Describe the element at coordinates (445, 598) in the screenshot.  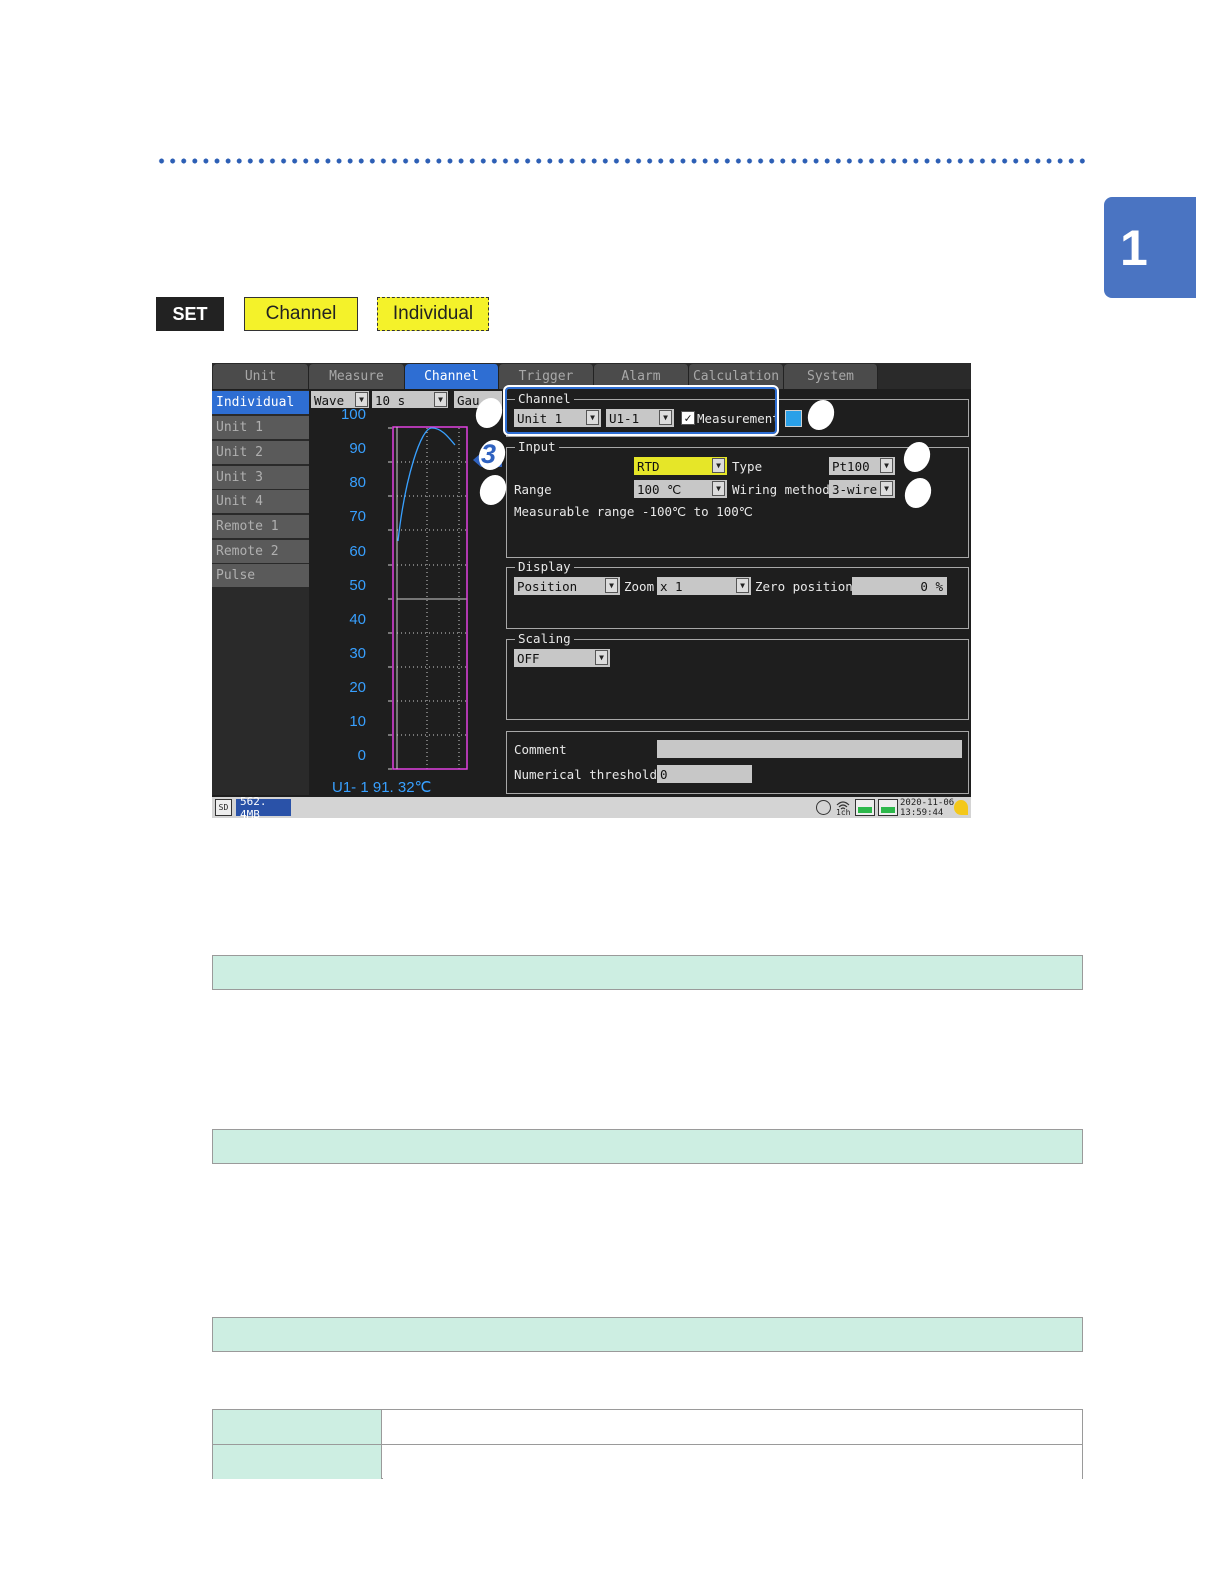
I see `waveform-plot: U1` at that location.